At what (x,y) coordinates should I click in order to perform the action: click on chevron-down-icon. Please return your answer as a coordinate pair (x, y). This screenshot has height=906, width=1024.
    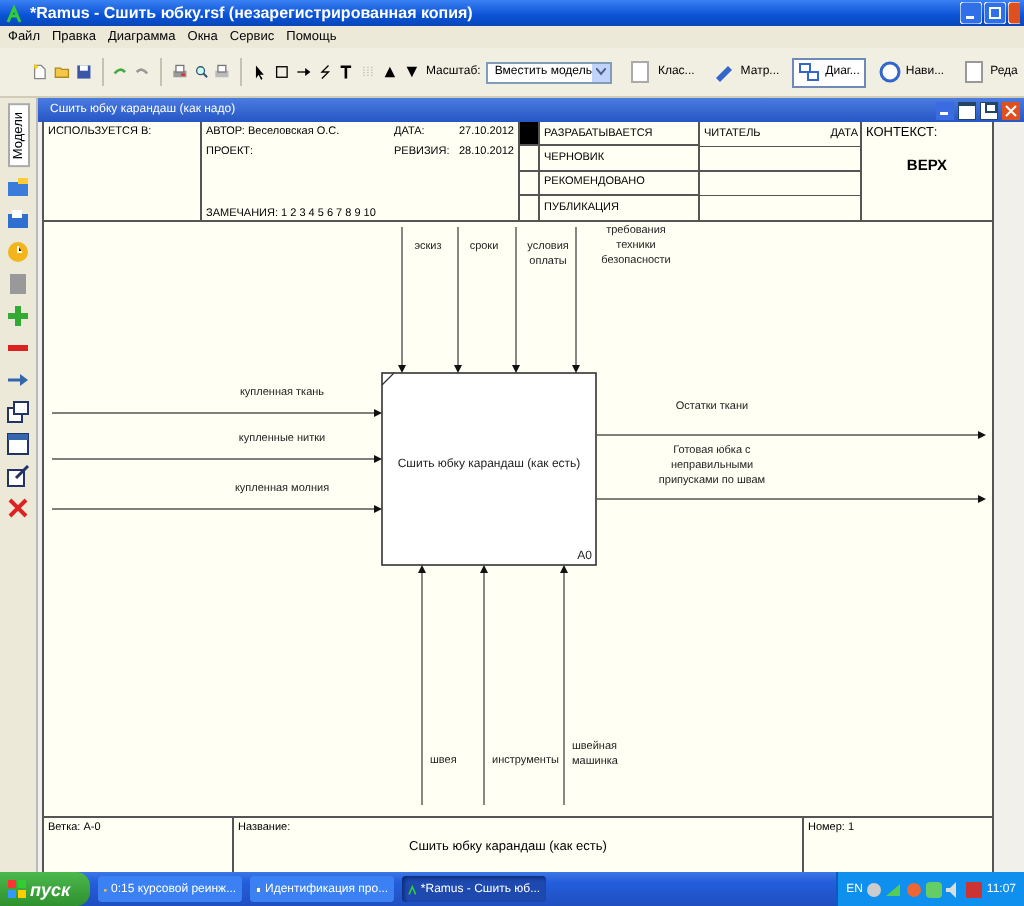
    Looking at the image, I should click on (600, 72).